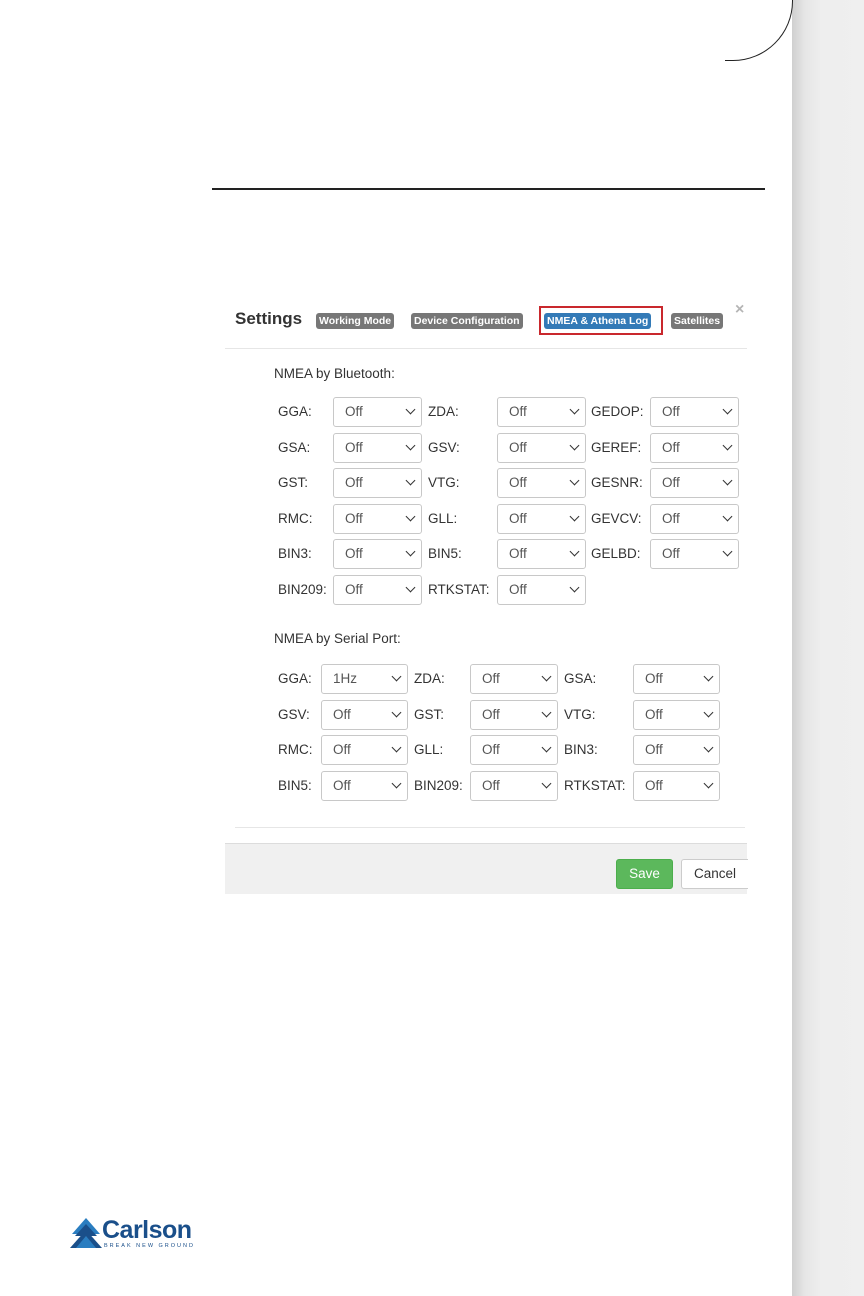 Image resolution: width=864 pixels, height=1296 pixels. Describe the element at coordinates (345, 678) in the screenshot. I see `select-value: 1Hz` at that location.